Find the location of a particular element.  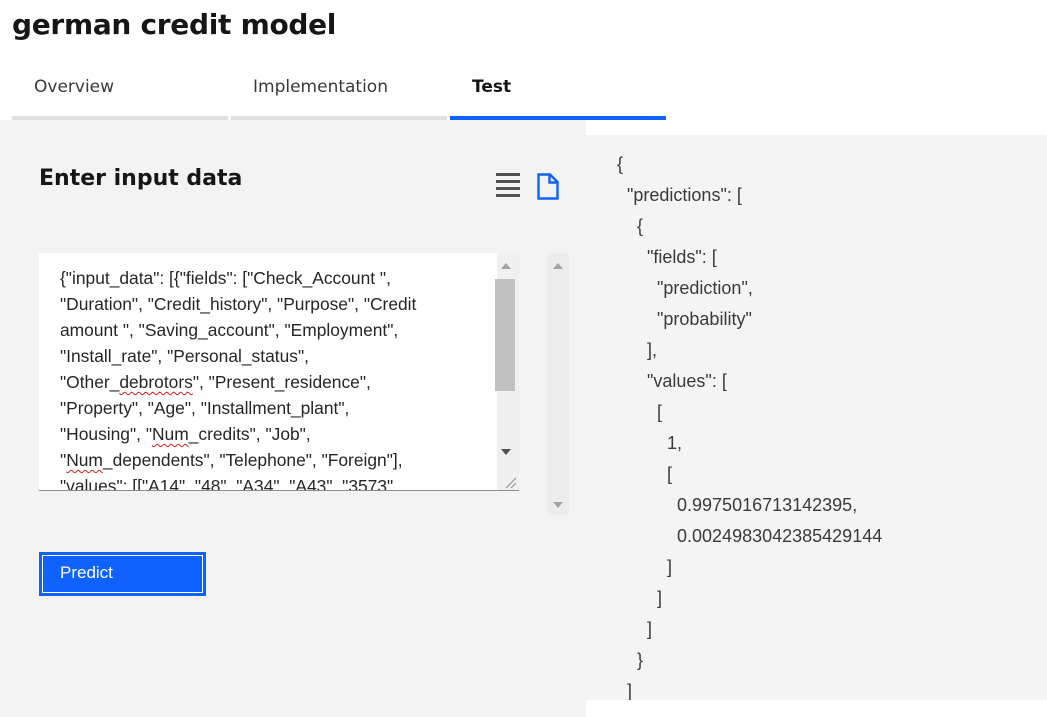

input-line: "Housing", "Num_credits", "Job", is located at coordinates (185, 434).